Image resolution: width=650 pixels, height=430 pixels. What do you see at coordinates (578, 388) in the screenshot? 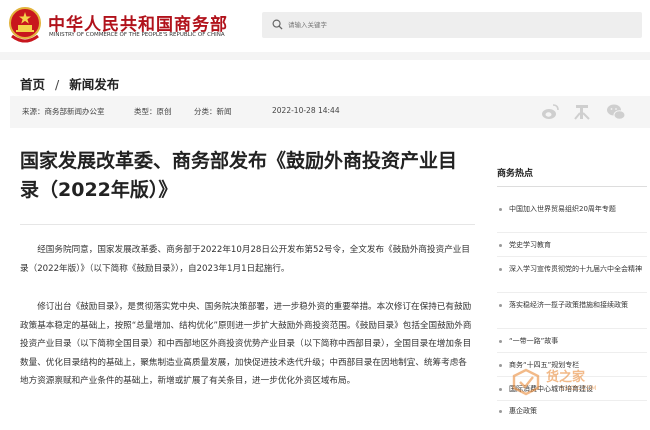
I see `watermark-url: 51HZC.COM` at bounding box center [578, 388].